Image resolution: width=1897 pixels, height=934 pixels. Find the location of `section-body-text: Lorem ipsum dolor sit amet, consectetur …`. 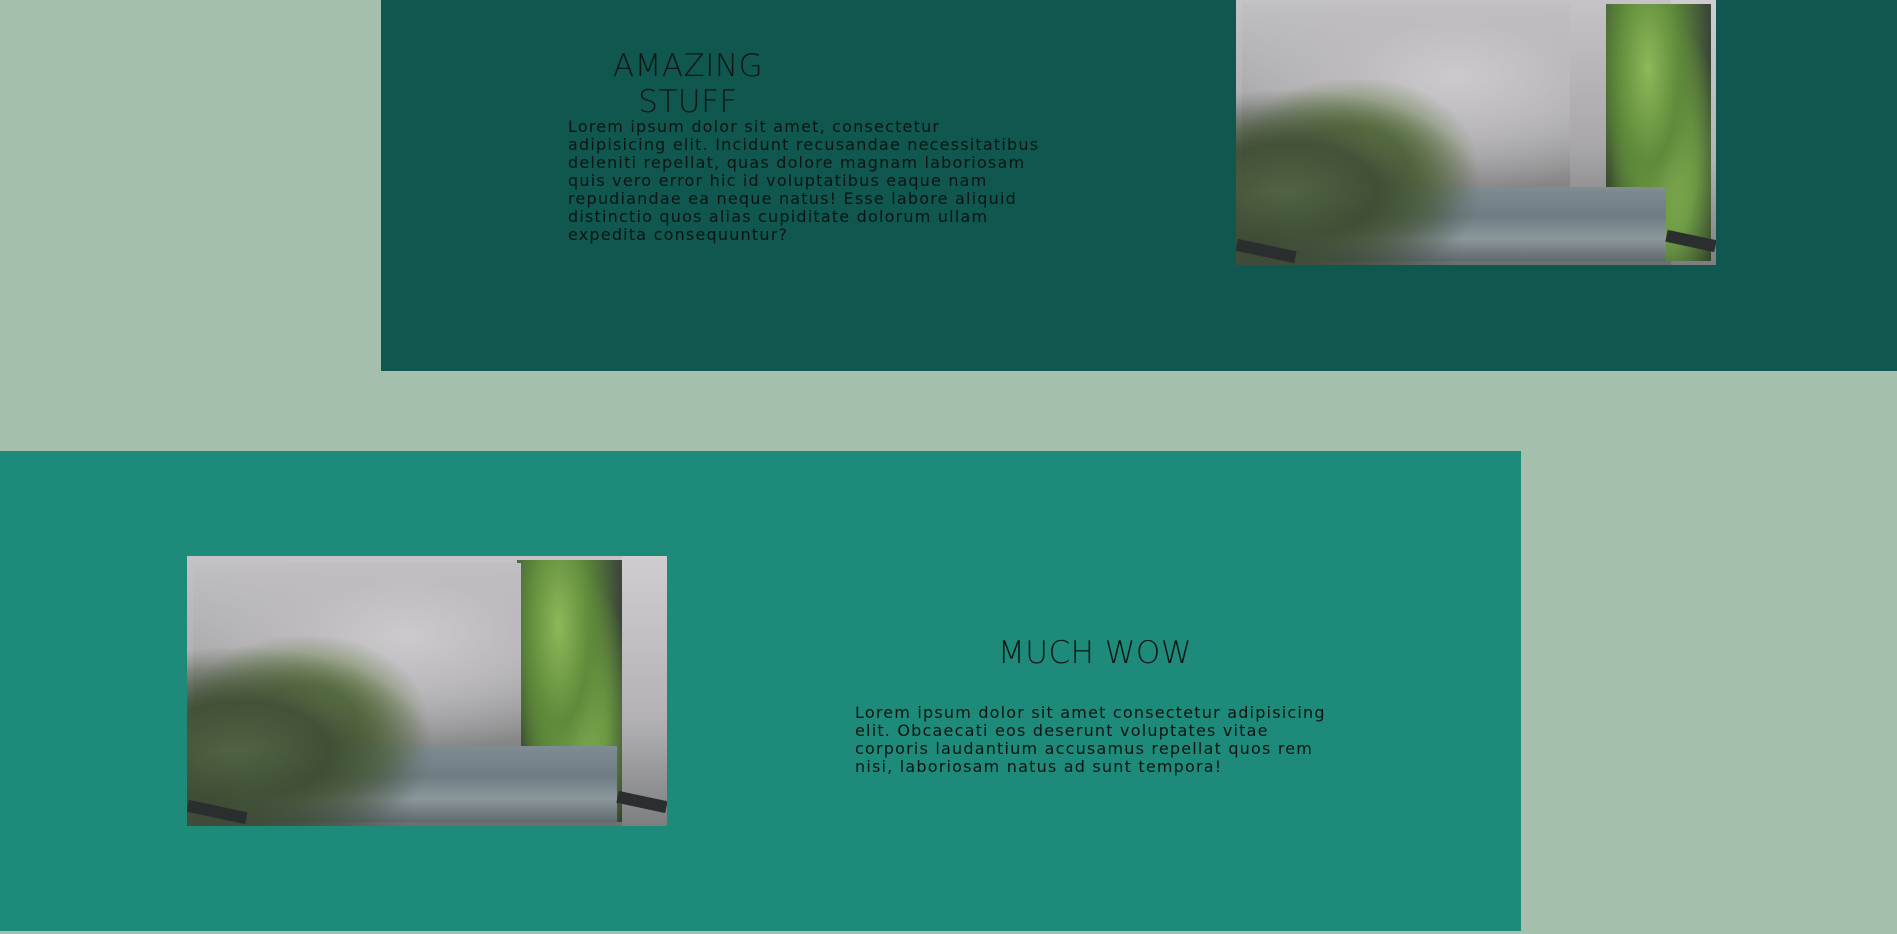

section-body-text: Lorem ipsum dolor sit amet, consectetur … is located at coordinates (804, 180).